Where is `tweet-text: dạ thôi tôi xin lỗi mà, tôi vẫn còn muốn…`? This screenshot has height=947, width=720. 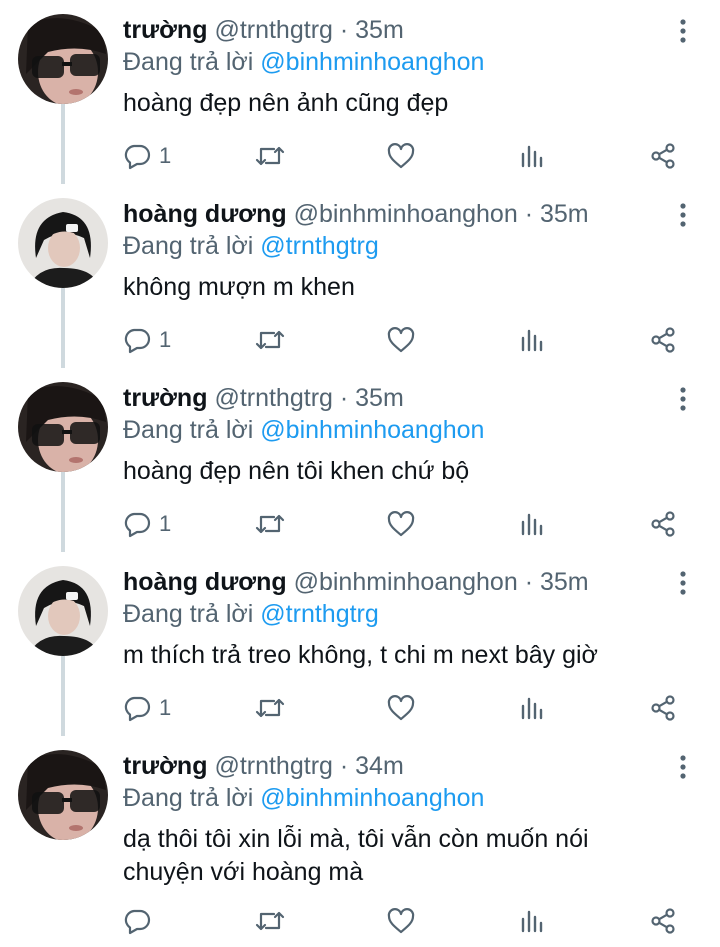
tweet-text: dạ thôi tôi xin lỗi mà, tôi vẫn còn muốn… is located at coordinates (356, 855).